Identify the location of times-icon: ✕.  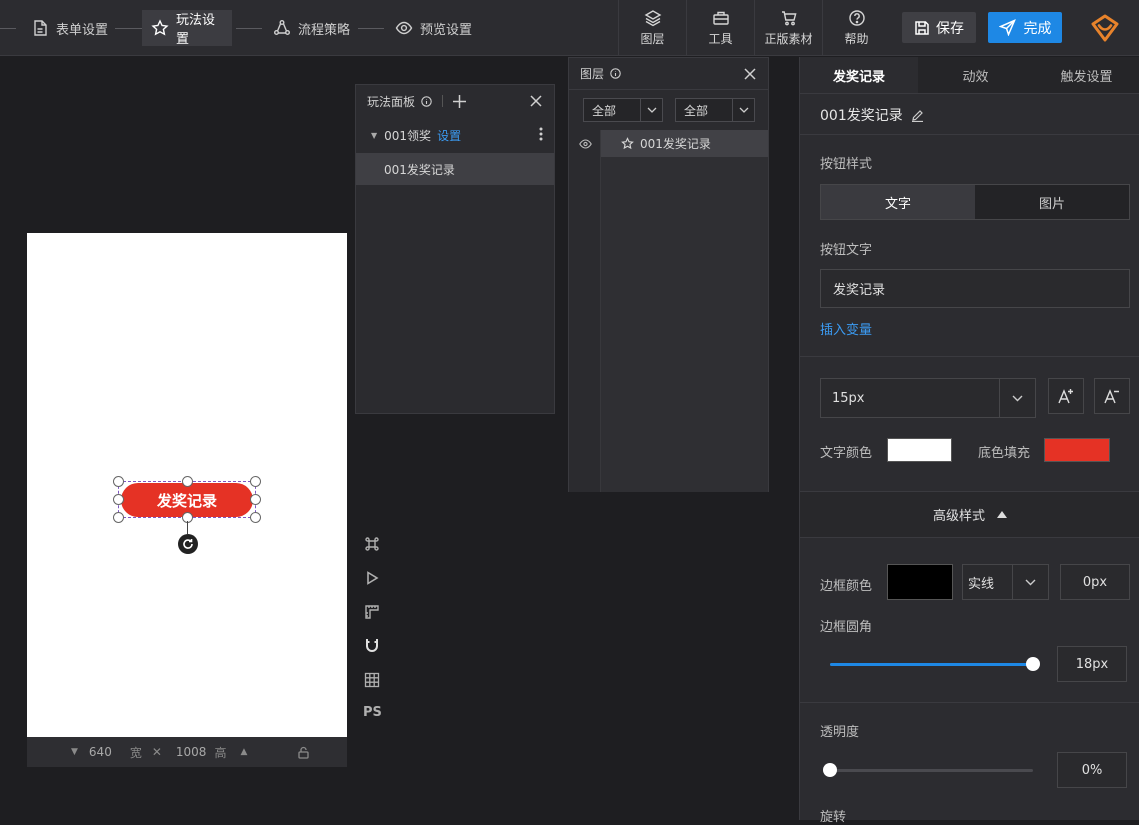
(156, 752).